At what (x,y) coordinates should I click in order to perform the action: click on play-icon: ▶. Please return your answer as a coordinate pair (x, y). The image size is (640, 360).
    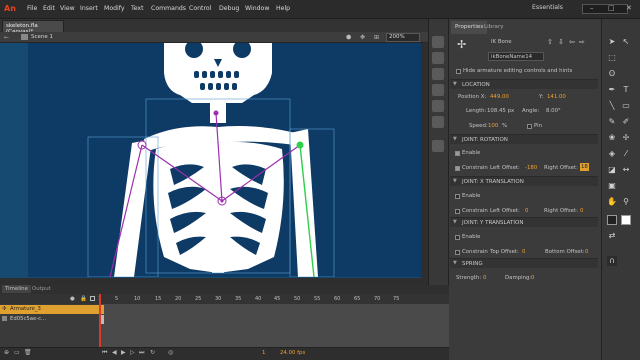
    Looking at the image, I should click on (123, 352).